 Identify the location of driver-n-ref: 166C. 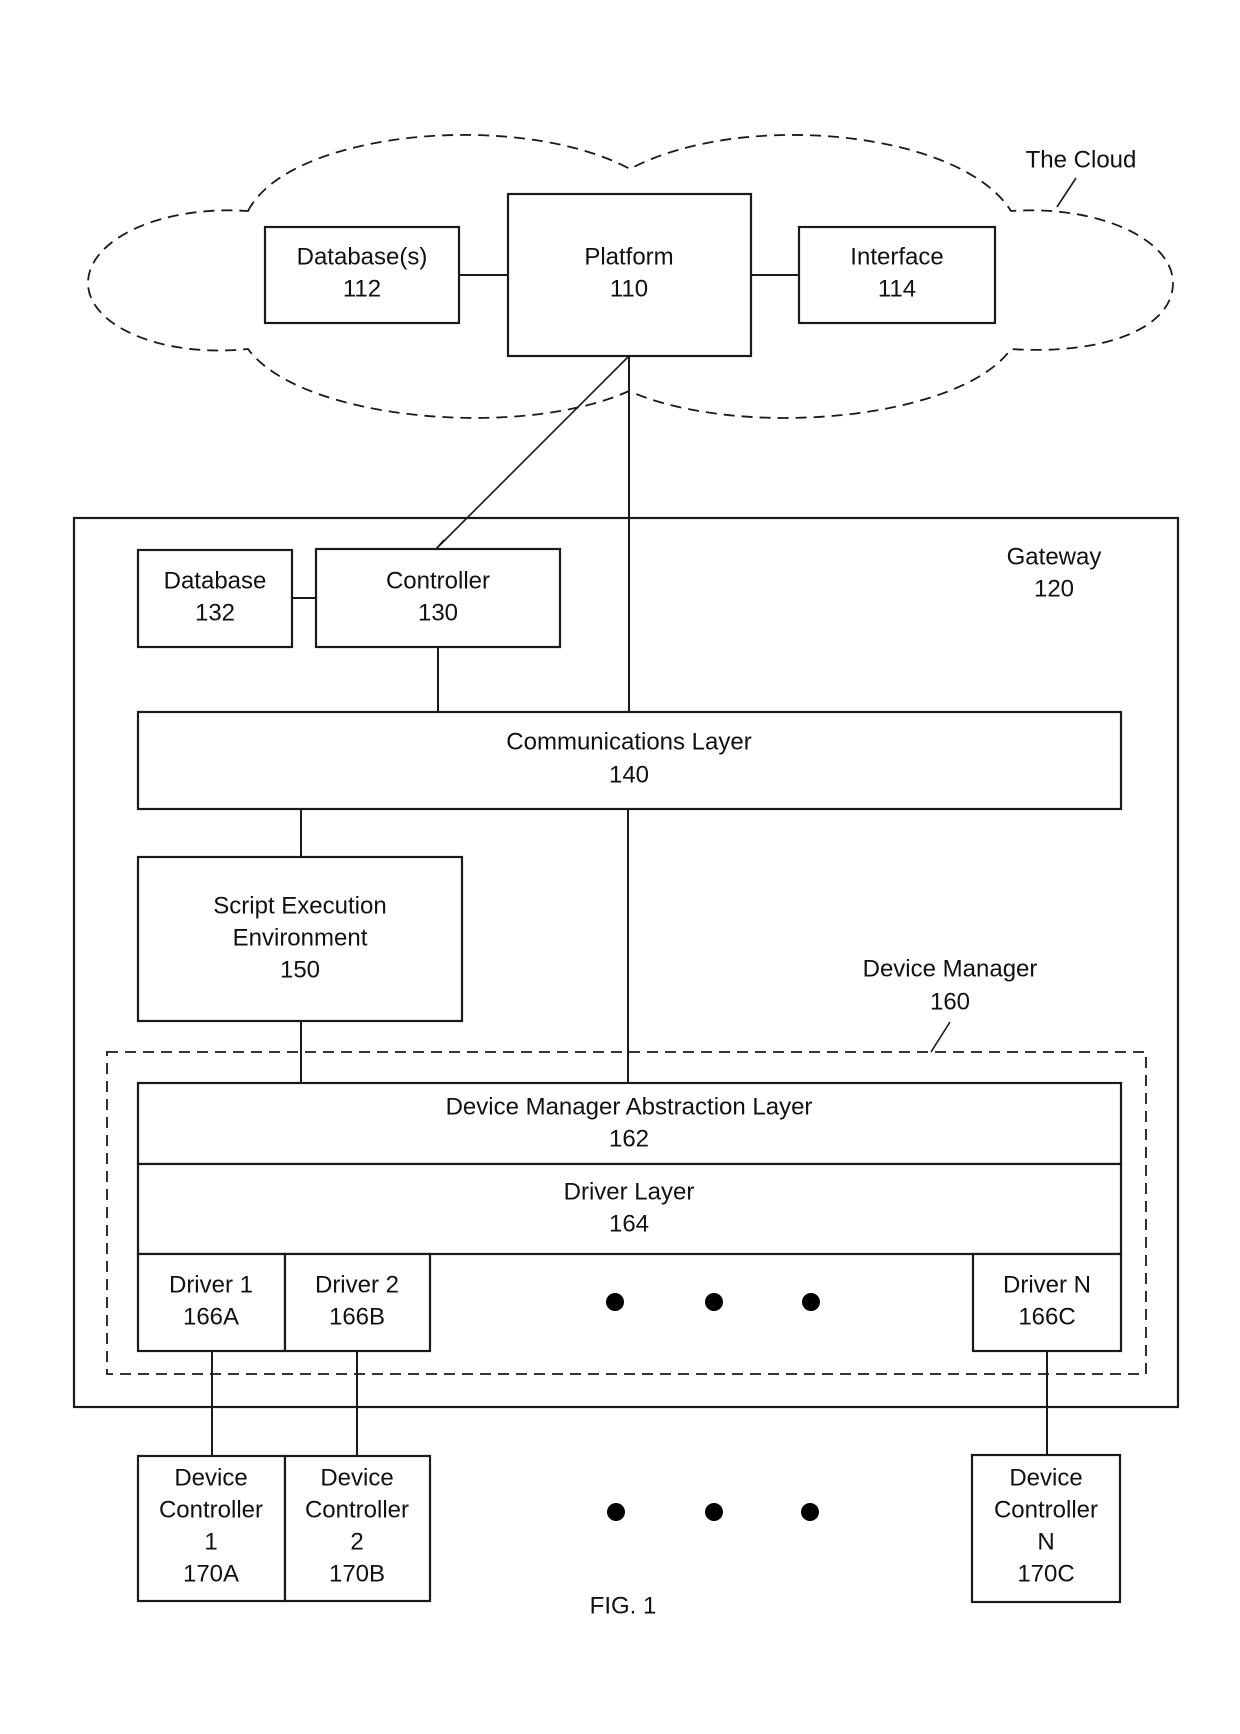
(1046, 1316).